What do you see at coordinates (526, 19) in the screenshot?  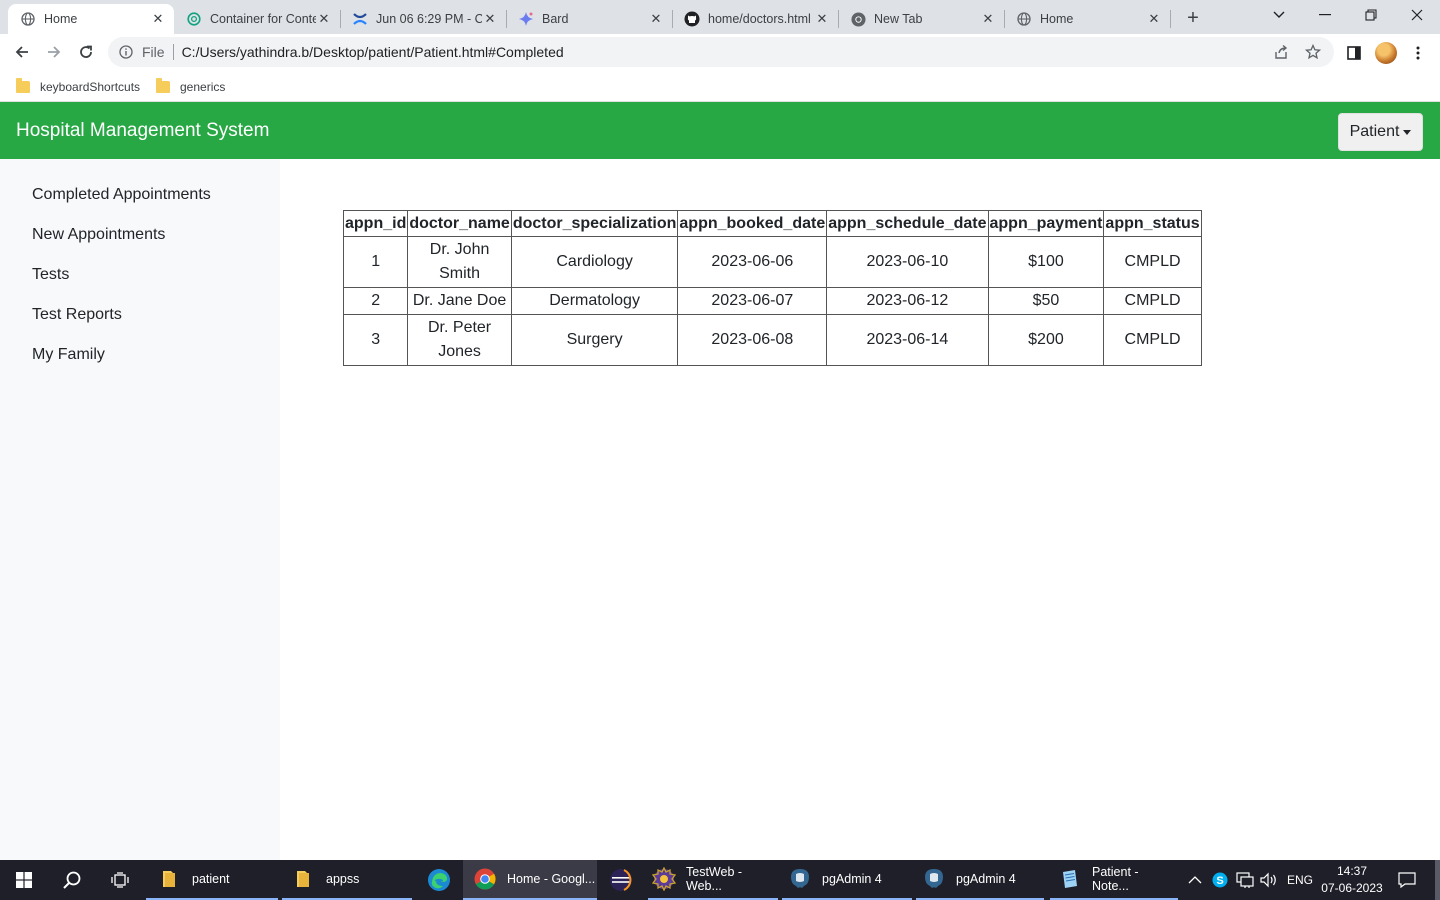 I see `bard-sparkle-icon` at bounding box center [526, 19].